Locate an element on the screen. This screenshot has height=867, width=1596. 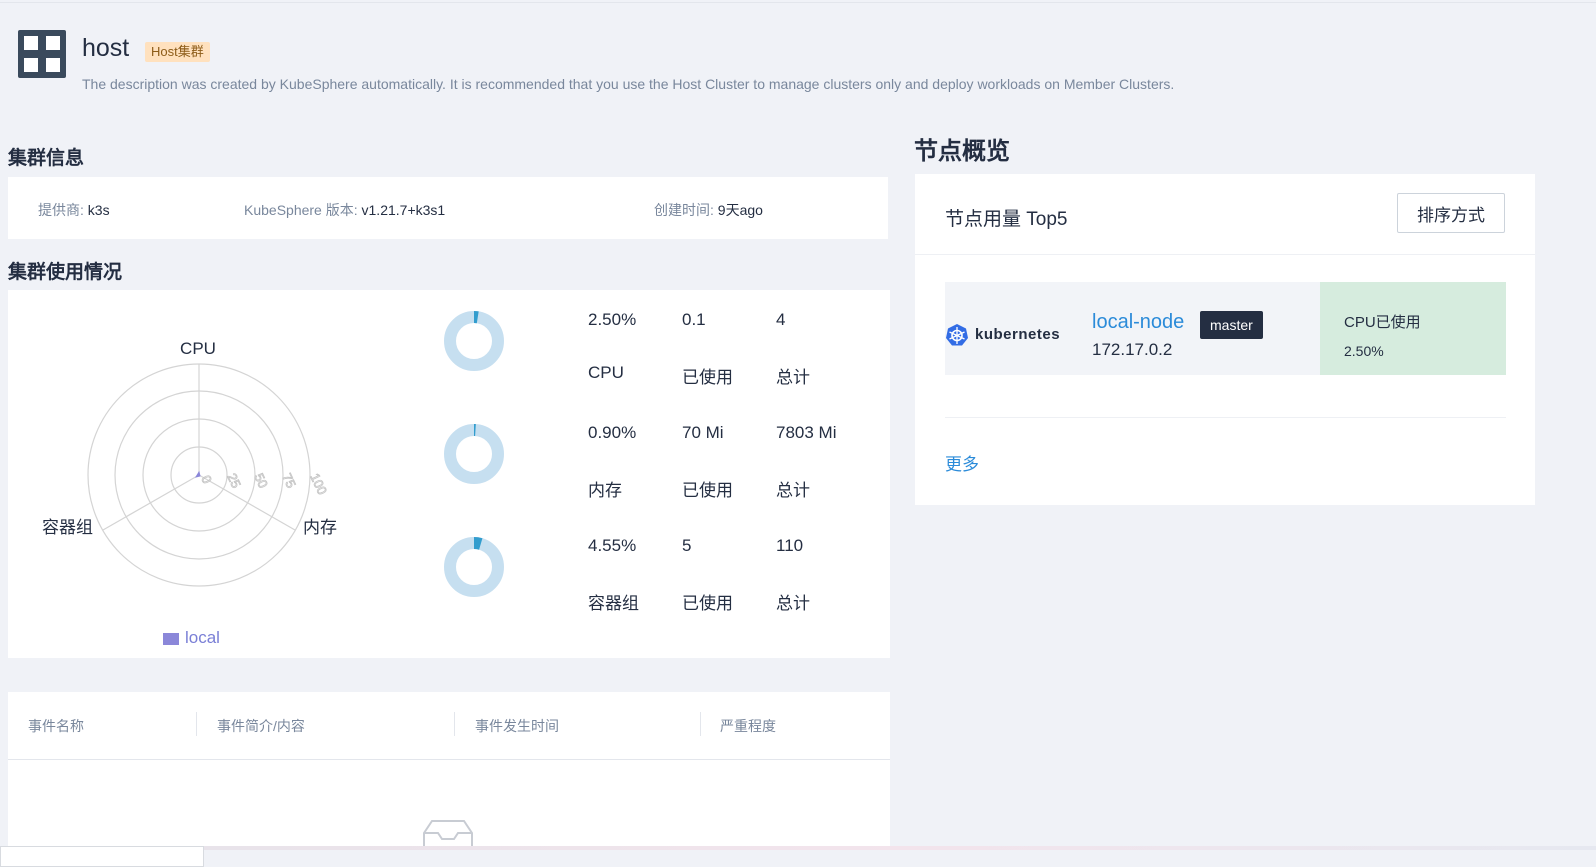
pods-total: 110 is located at coordinates (790, 545).